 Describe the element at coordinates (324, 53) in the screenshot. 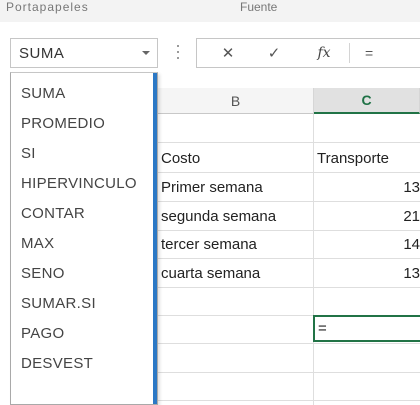

I see `function-icon: fx` at that location.